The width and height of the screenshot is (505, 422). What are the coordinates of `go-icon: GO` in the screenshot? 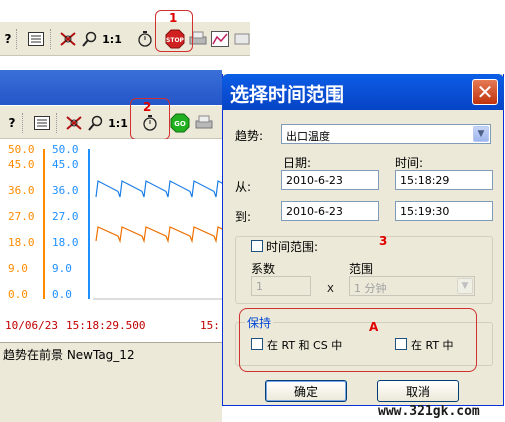 It's located at (180, 123).